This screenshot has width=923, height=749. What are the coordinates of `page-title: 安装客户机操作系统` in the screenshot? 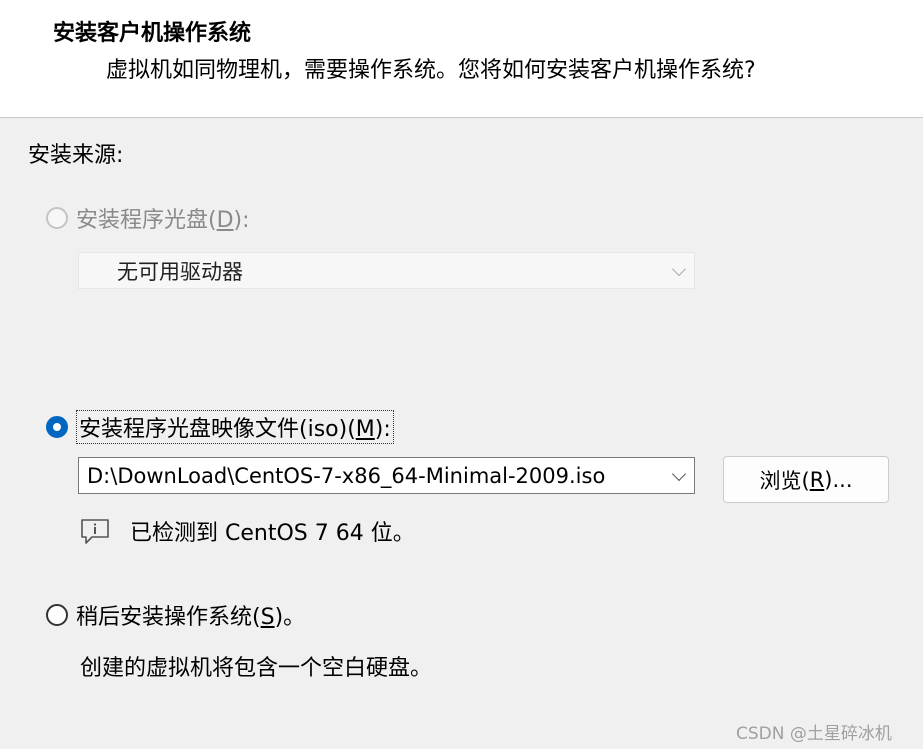 It's located at (152, 33).